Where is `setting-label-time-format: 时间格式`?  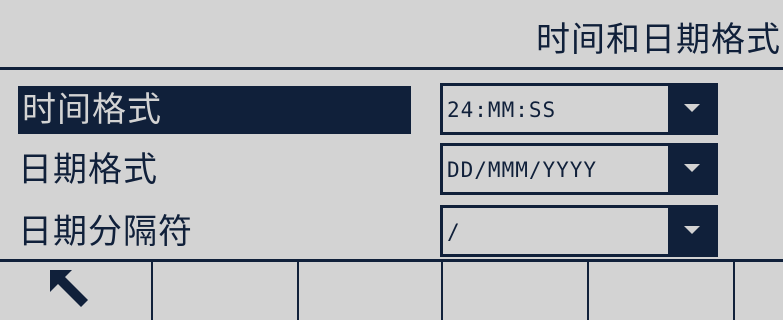 setting-label-time-format: 时间格式 is located at coordinates (214, 110).